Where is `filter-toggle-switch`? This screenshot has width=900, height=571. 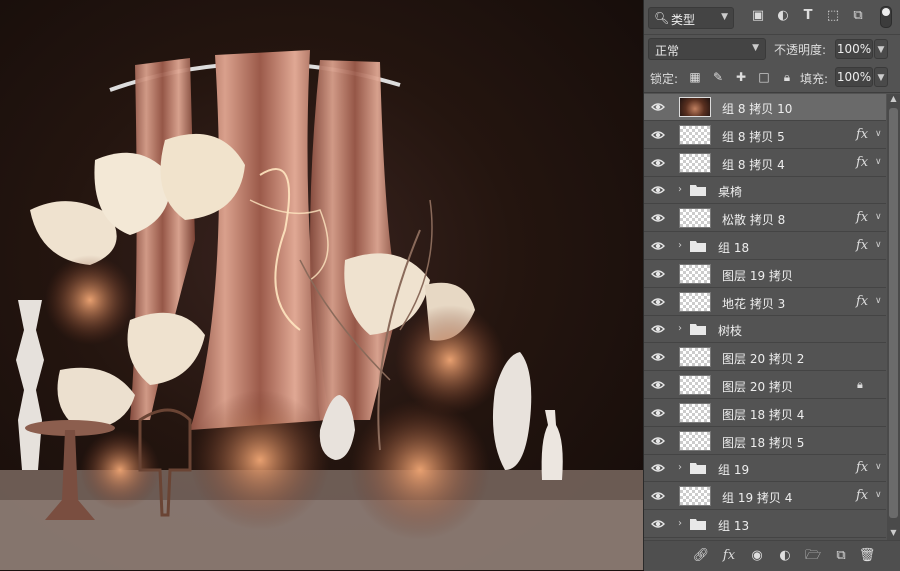 filter-toggle-switch is located at coordinates (886, 17).